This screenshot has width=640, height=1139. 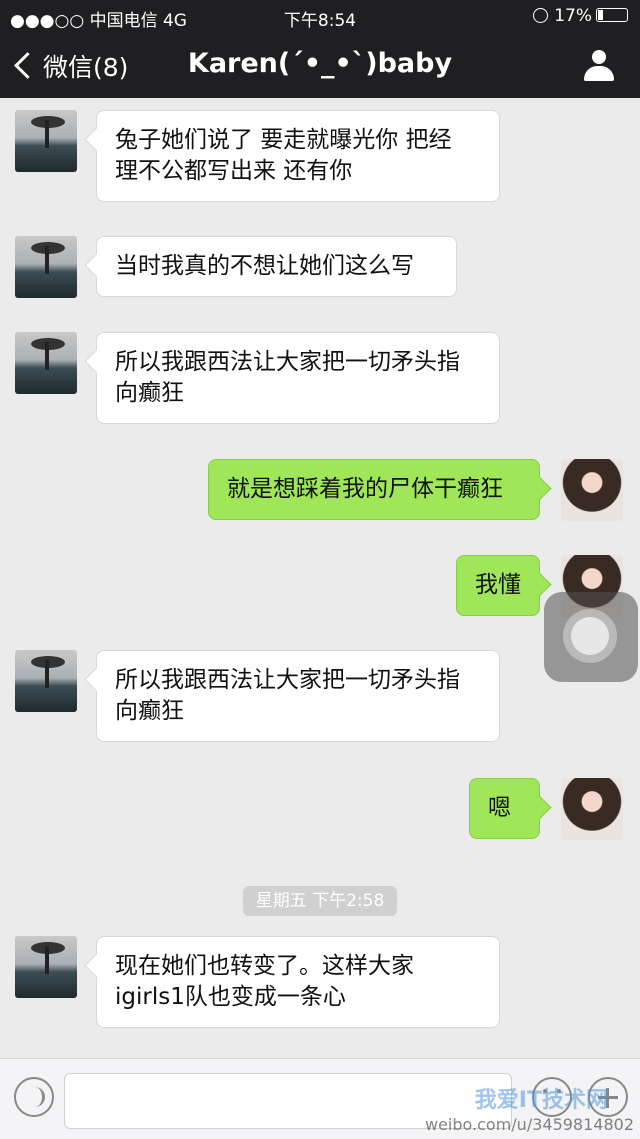 I want to click on message-bubble-left: 当时我真的不想让她们这么写, so click(x=276, y=266).